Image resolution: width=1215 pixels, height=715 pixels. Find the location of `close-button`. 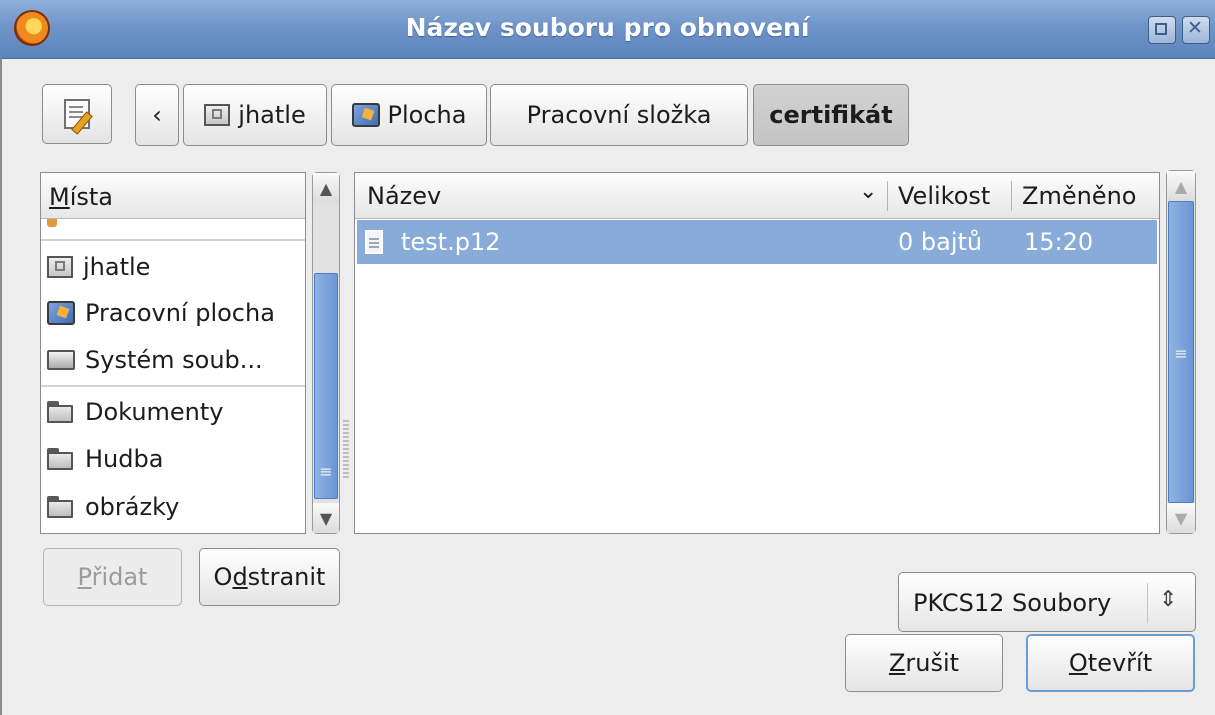

close-button is located at coordinates (1196, 30).